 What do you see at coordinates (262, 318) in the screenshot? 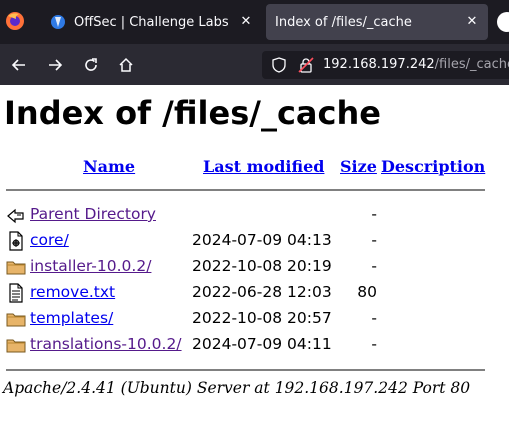
I see `entry-last-modified: 2022-10-08 20:57` at bounding box center [262, 318].